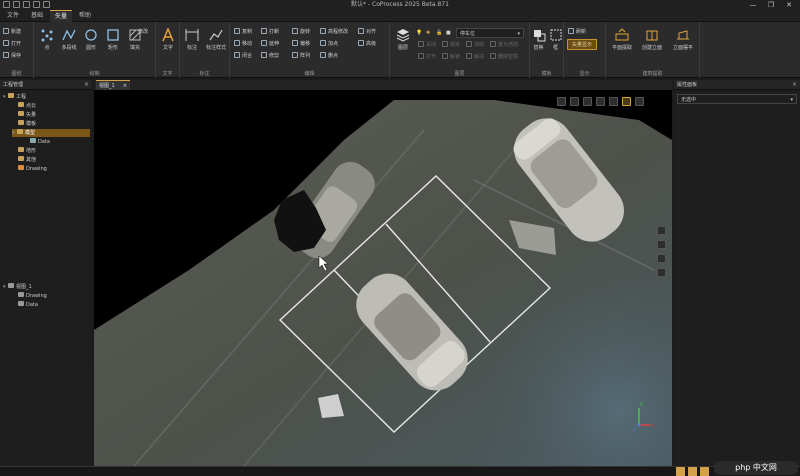 The height and width of the screenshot is (476, 800). Describe the element at coordinates (504, 45) in the screenshot. I see `set-current-button: 置为当前` at that location.